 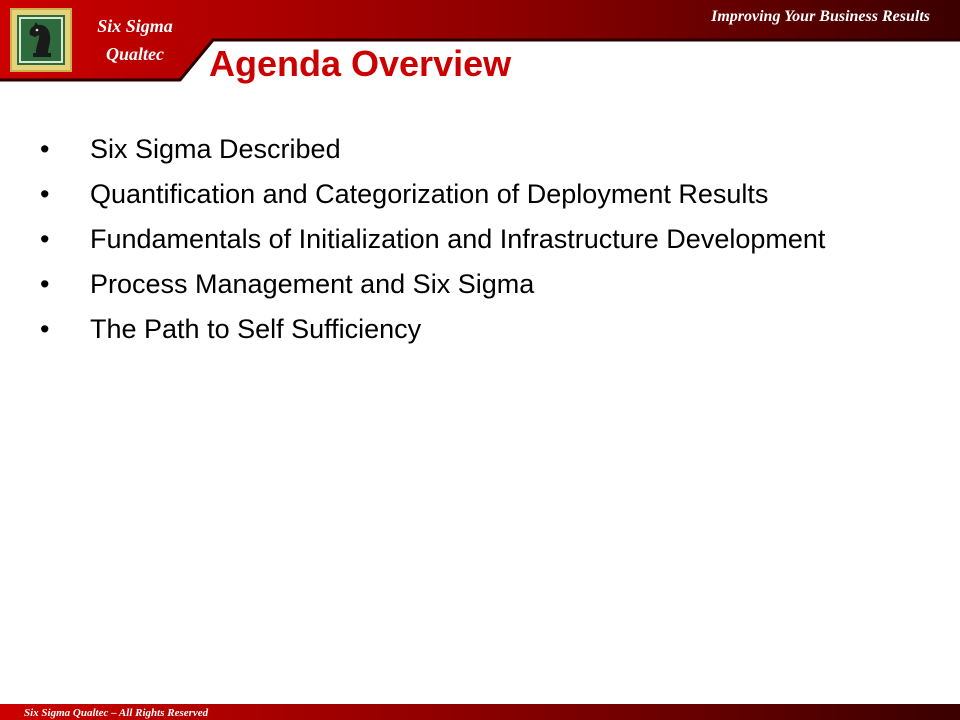 I want to click on chess-knight-icon, so click(x=41, y=40).